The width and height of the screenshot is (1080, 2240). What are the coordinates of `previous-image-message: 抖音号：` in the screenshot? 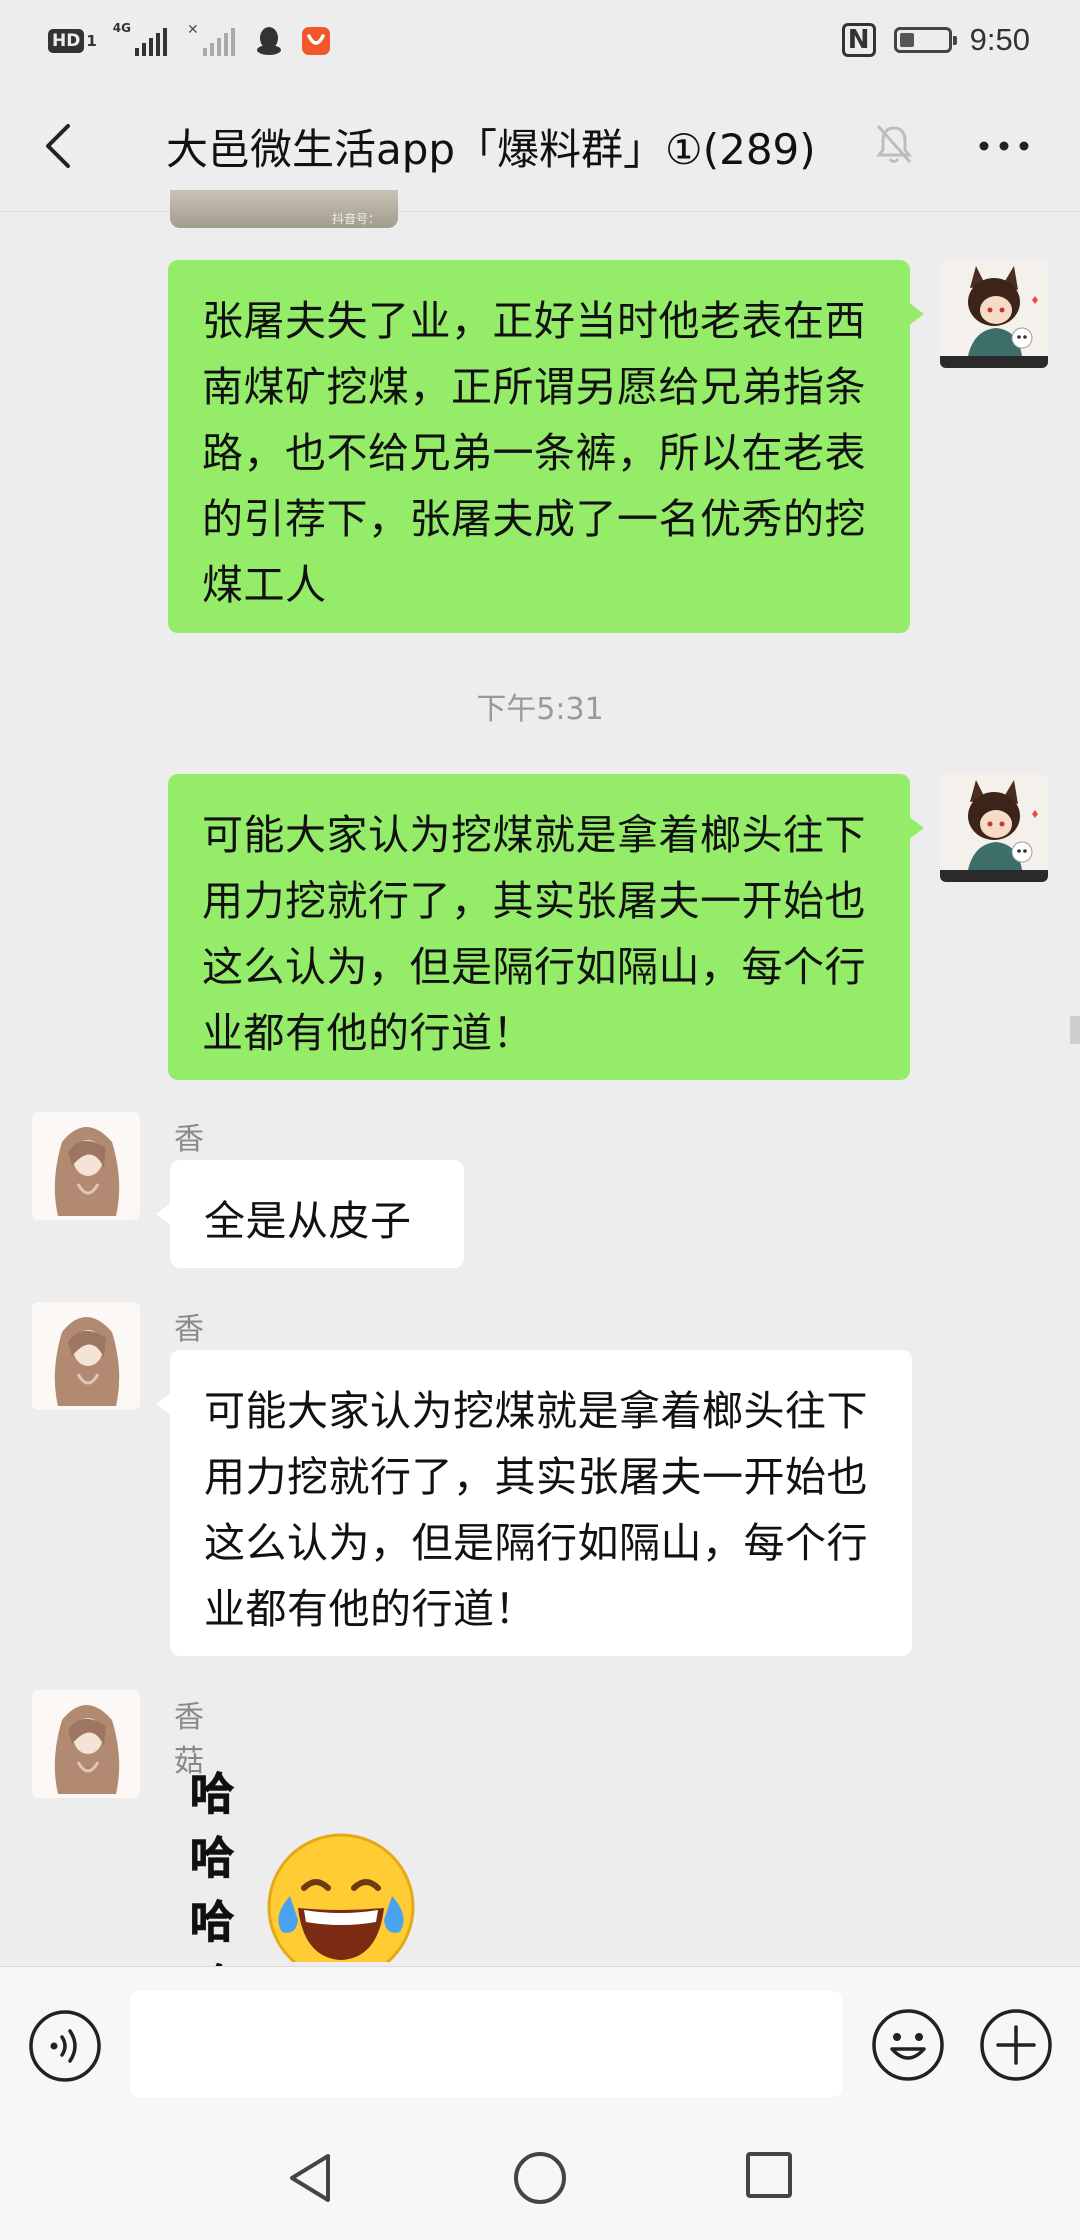 It's located at (284, 209).